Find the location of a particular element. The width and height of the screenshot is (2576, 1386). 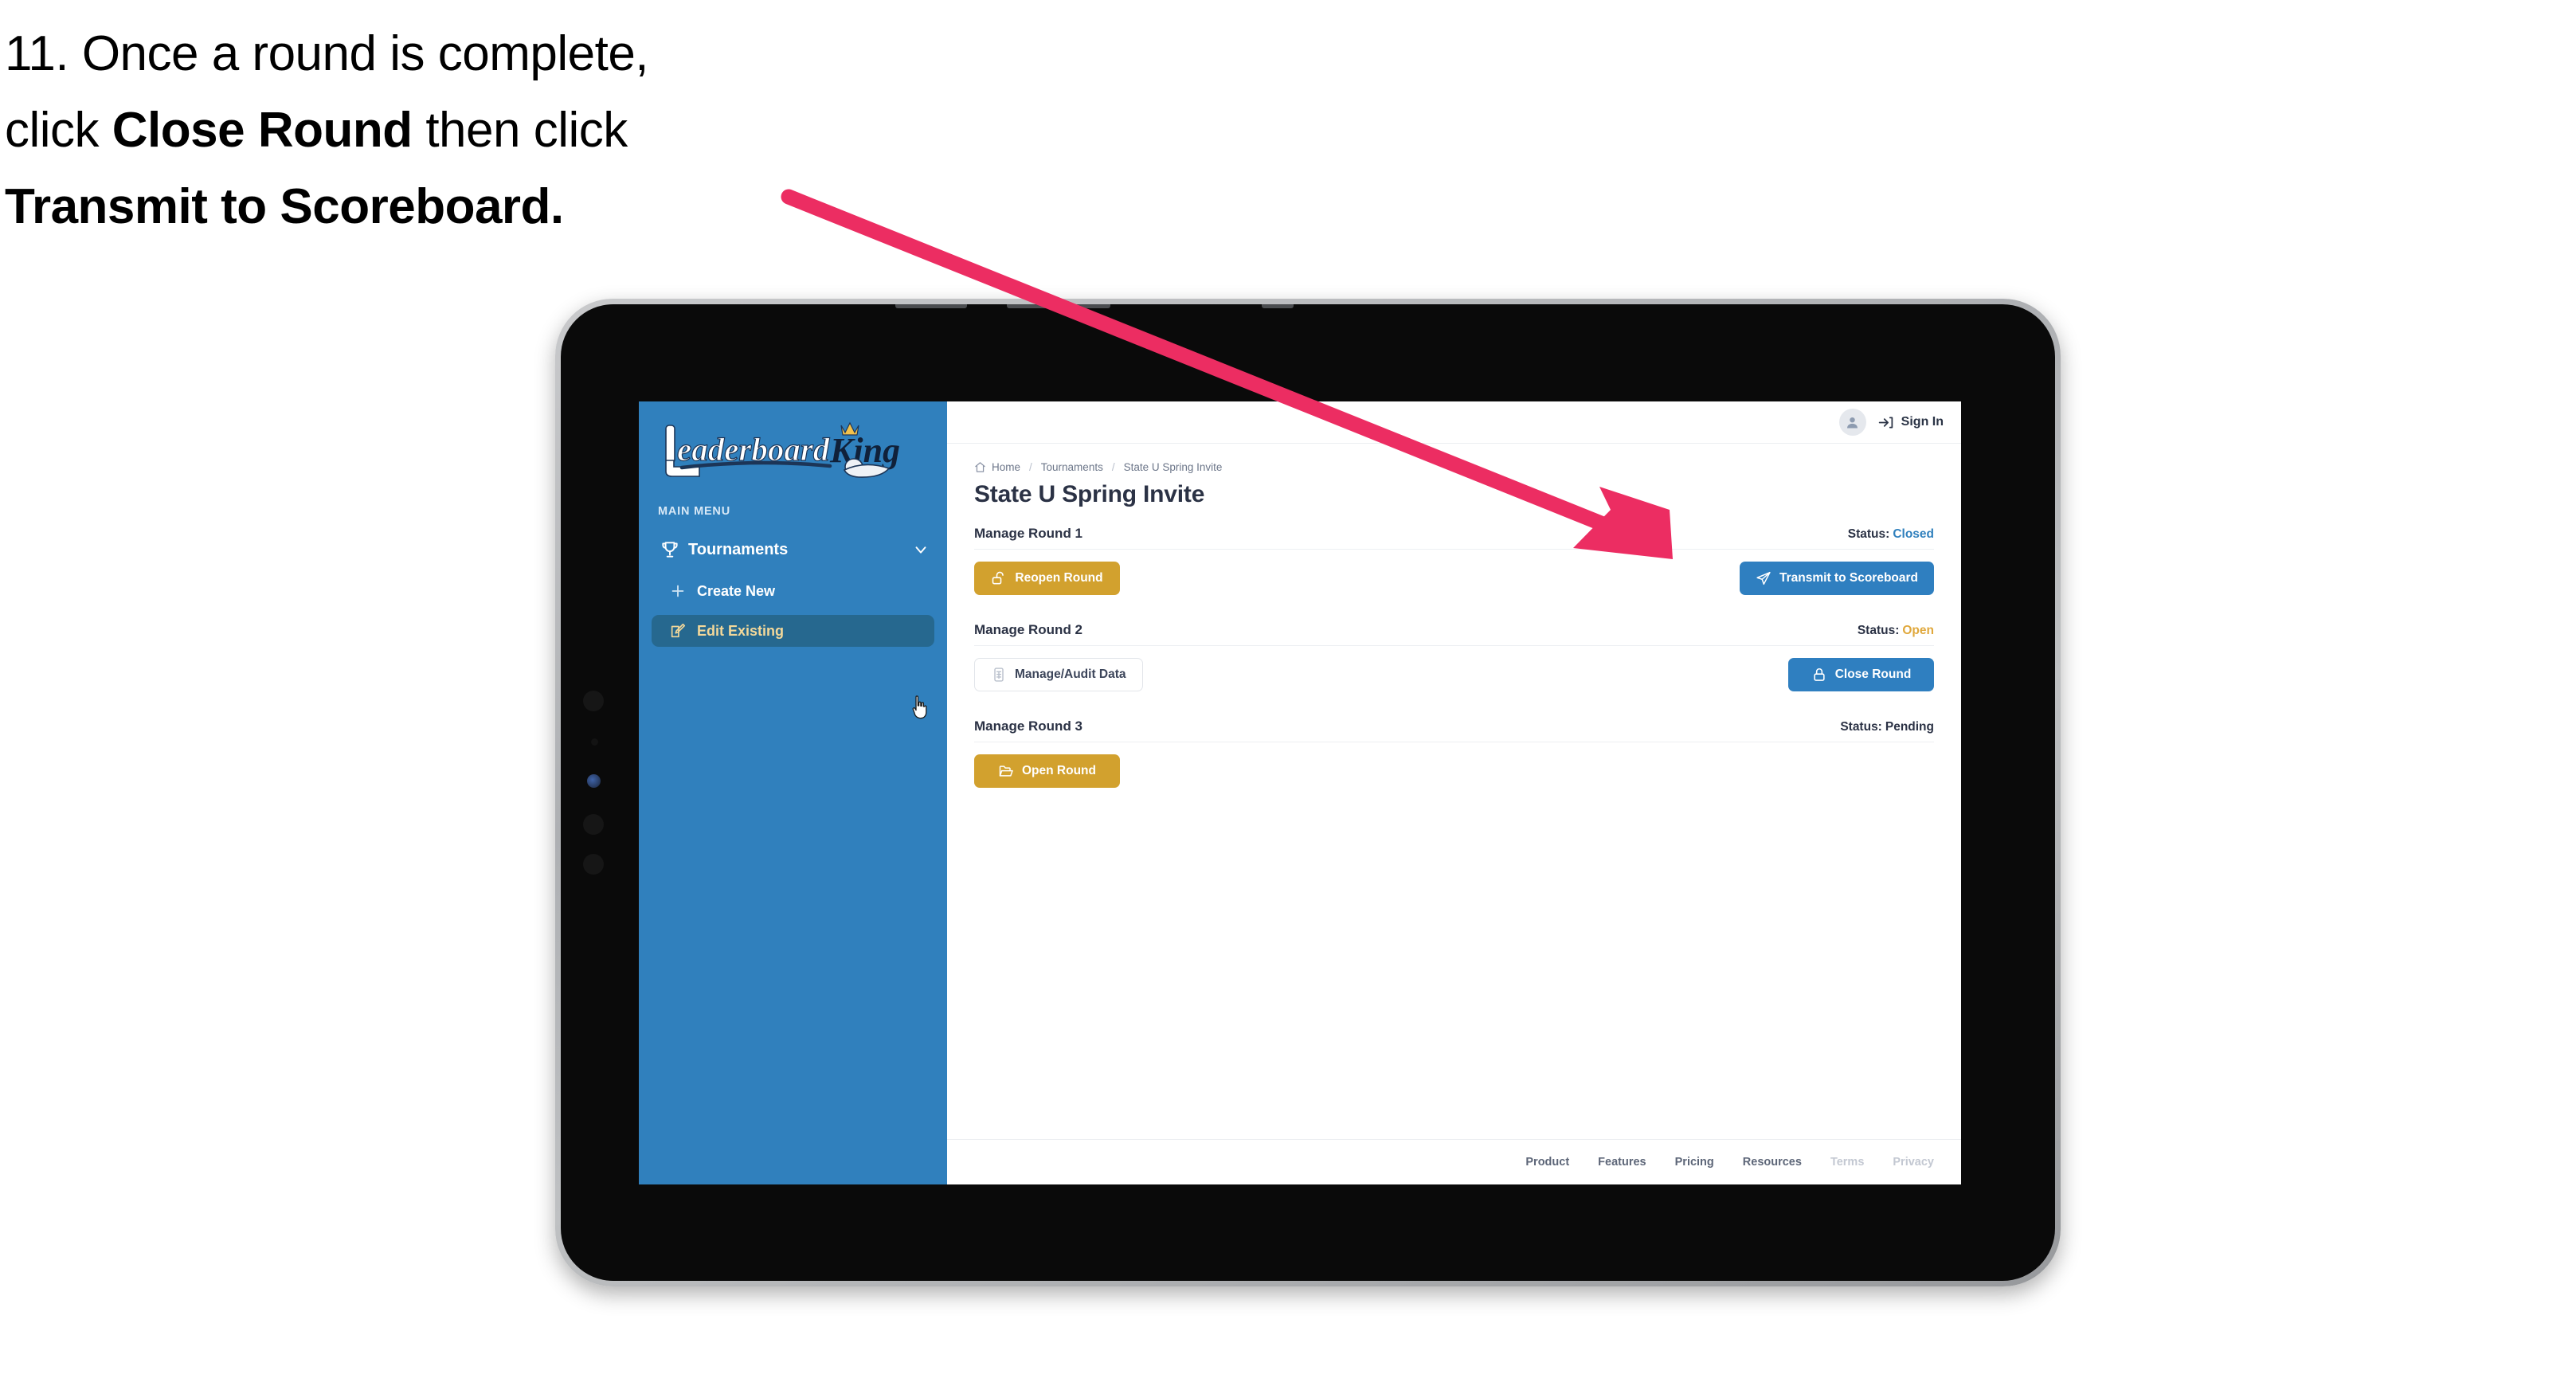

sidebar-item-tournaments-label: Tournaments is located at coordinates (738, 549).